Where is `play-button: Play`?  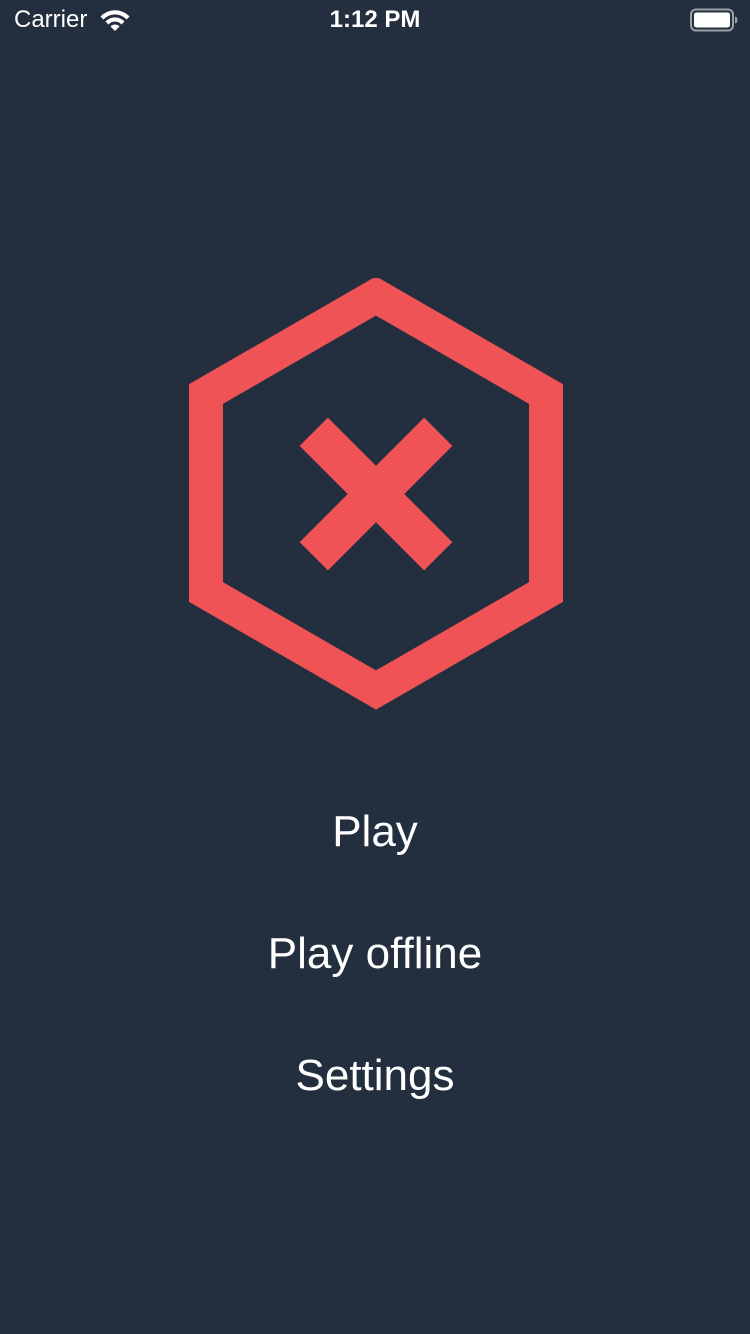
play-button: Play is located at coordinates (375, 832).